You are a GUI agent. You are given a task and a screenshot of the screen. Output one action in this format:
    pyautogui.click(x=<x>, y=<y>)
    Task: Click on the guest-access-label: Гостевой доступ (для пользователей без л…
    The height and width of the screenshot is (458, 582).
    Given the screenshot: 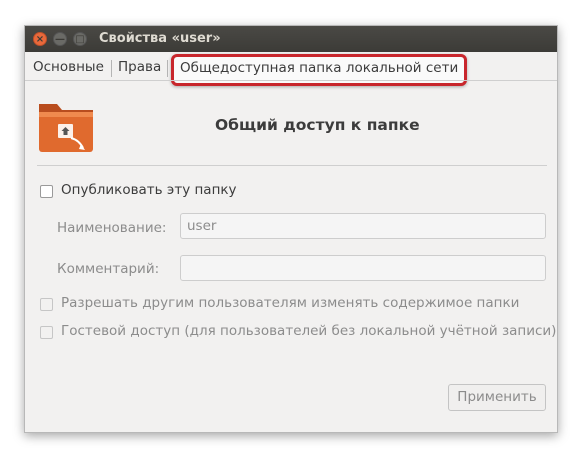 What is the action you would take?
    pyautogui.click(x=308, y=331)
    